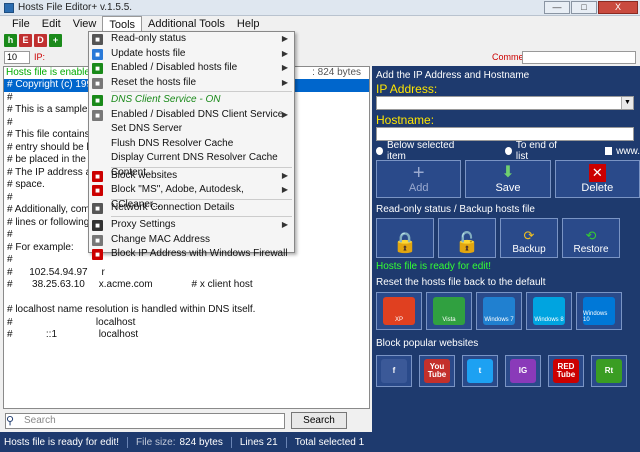 The height and width of the screenshot is (452, 640). What do you see at coordinates (263, 442) in the screenshot?
I see `status-lines: Lines 21` at bounding box center [263, 442].